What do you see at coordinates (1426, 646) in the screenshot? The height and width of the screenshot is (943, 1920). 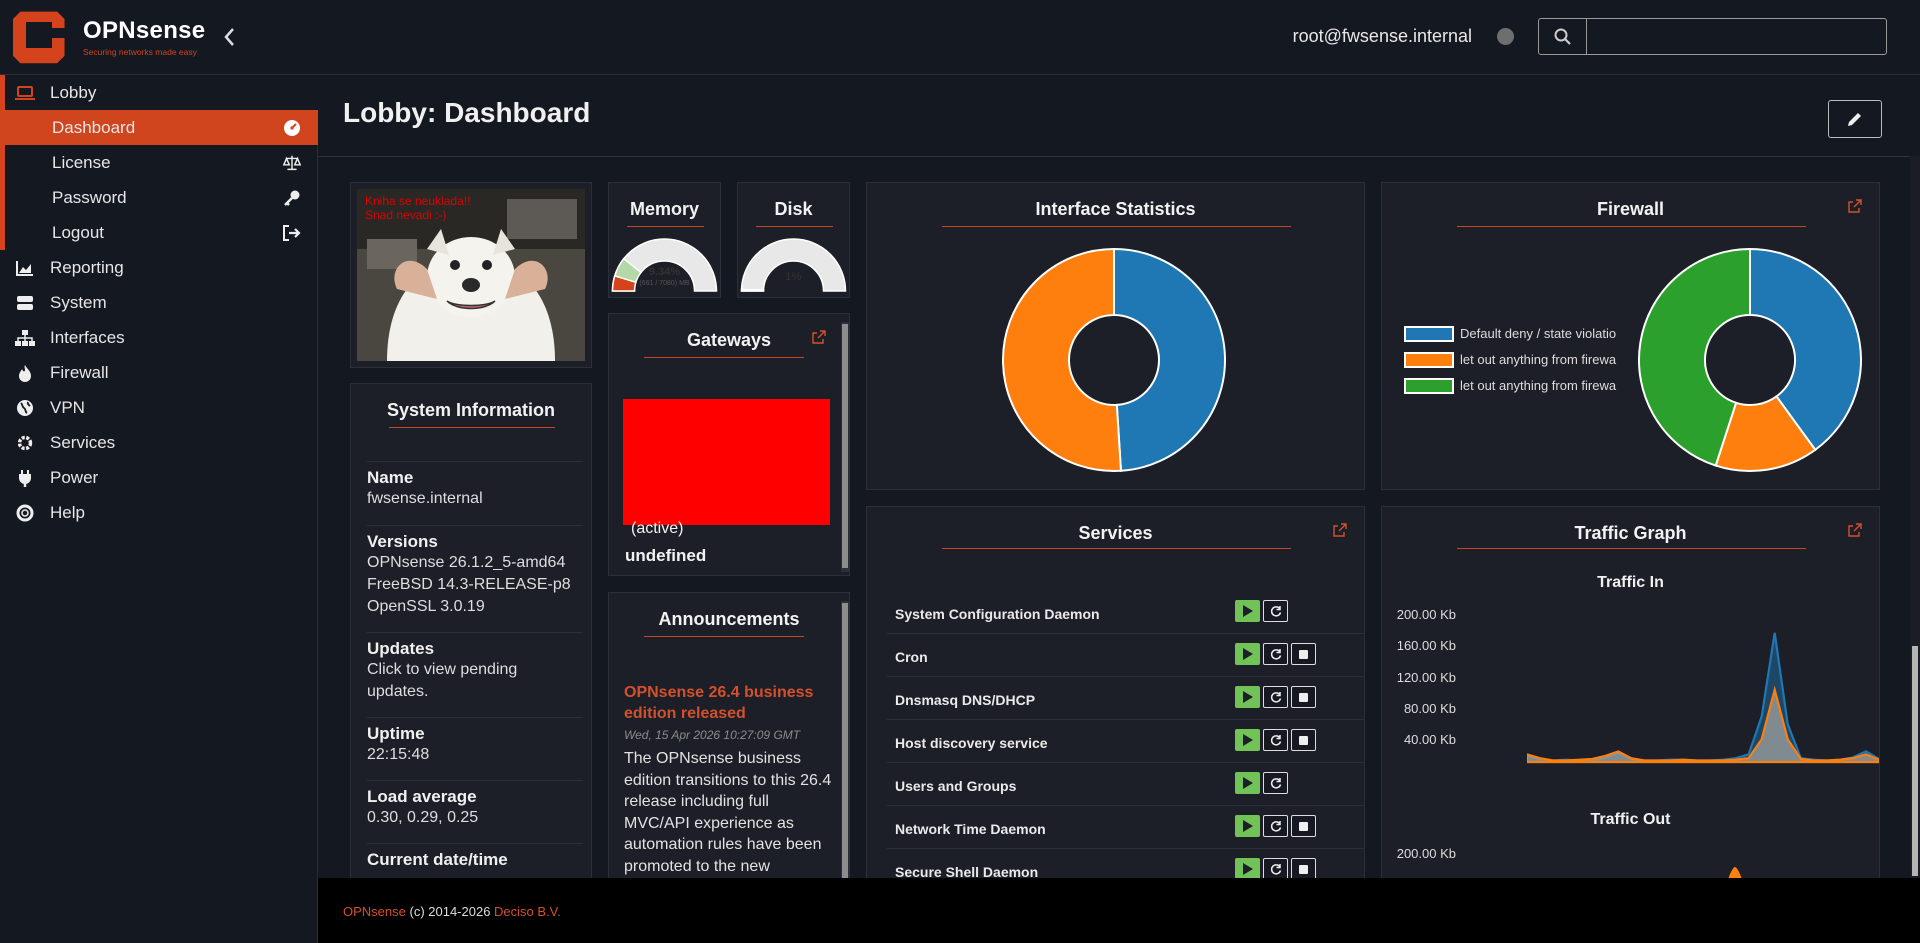 I see `y-tick-label: 160.00 Kb` at bounding box center [1426, 646].